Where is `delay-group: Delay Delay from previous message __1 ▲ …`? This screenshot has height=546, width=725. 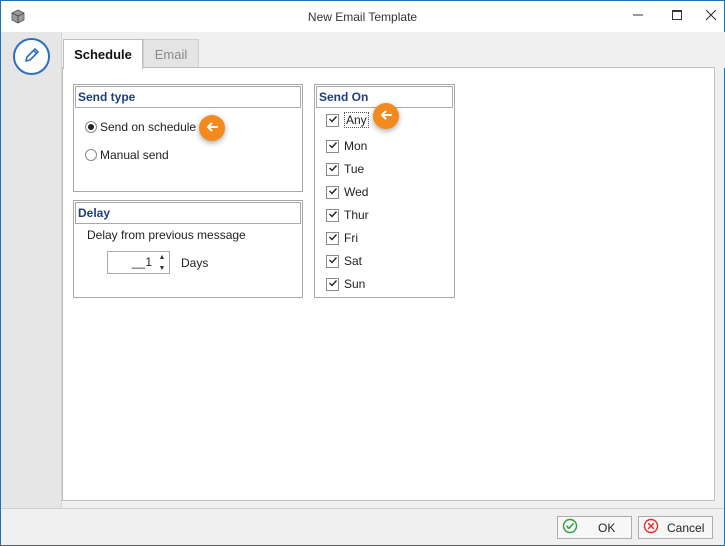
delay-group: Delay Delay from previous message __1 ▲ … is located at coordinates (188, 249).